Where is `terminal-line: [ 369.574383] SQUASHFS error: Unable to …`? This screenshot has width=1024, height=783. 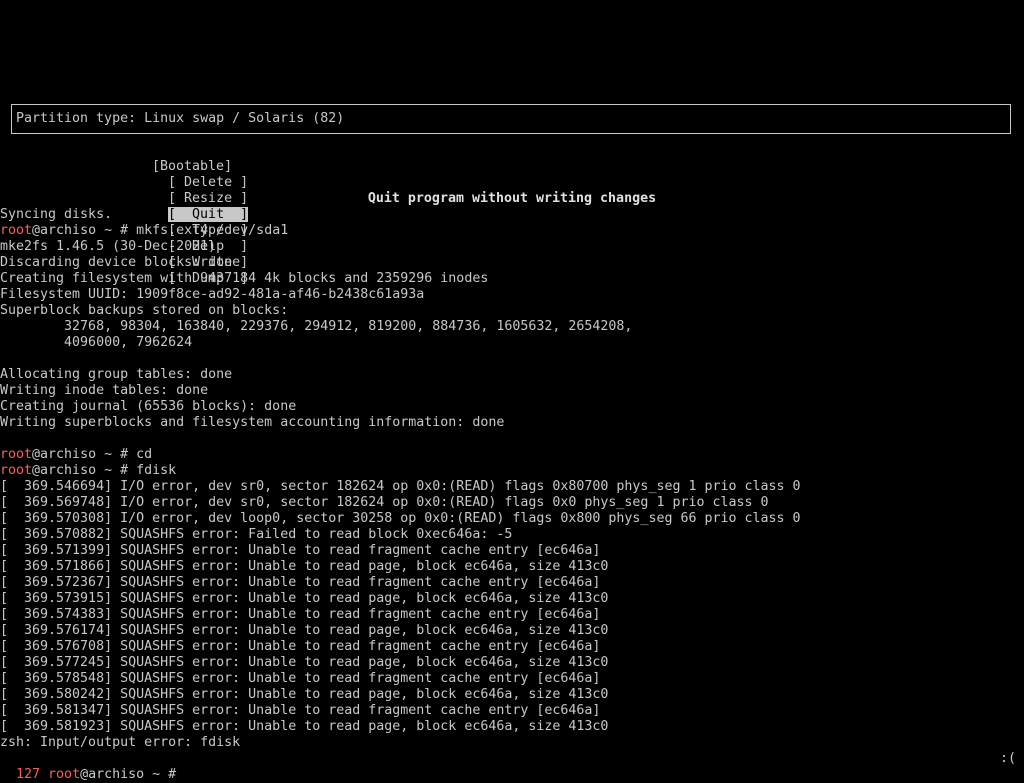 terminal-line: [ 369.574383] SQUASHFS error: Unable to … is located at coordinates (300, 615).